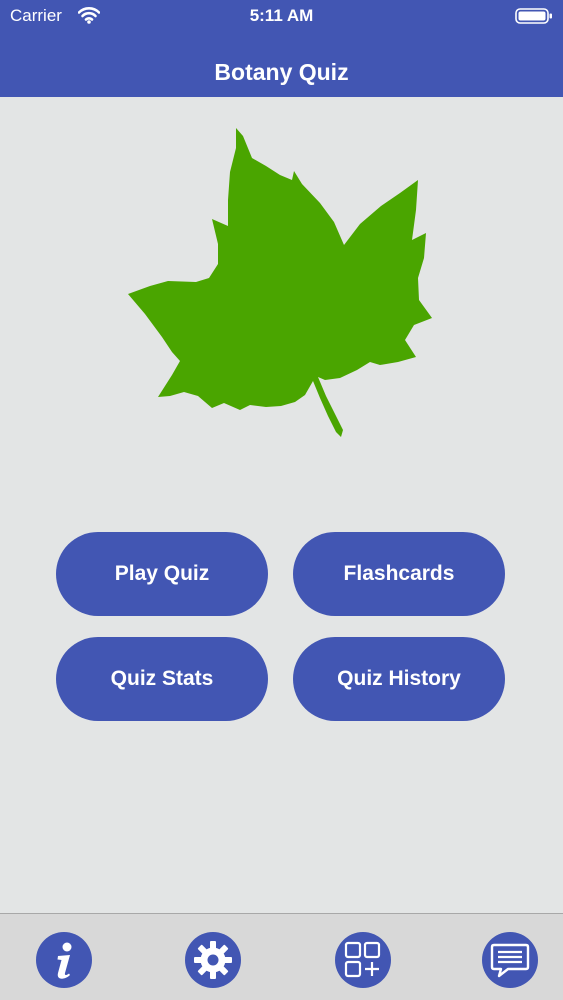 The width and height of the screenshot is (563, 1000). Describe the element at coordinates (363, 960) in the screenshot. I see `grid-add-icon` at that location.